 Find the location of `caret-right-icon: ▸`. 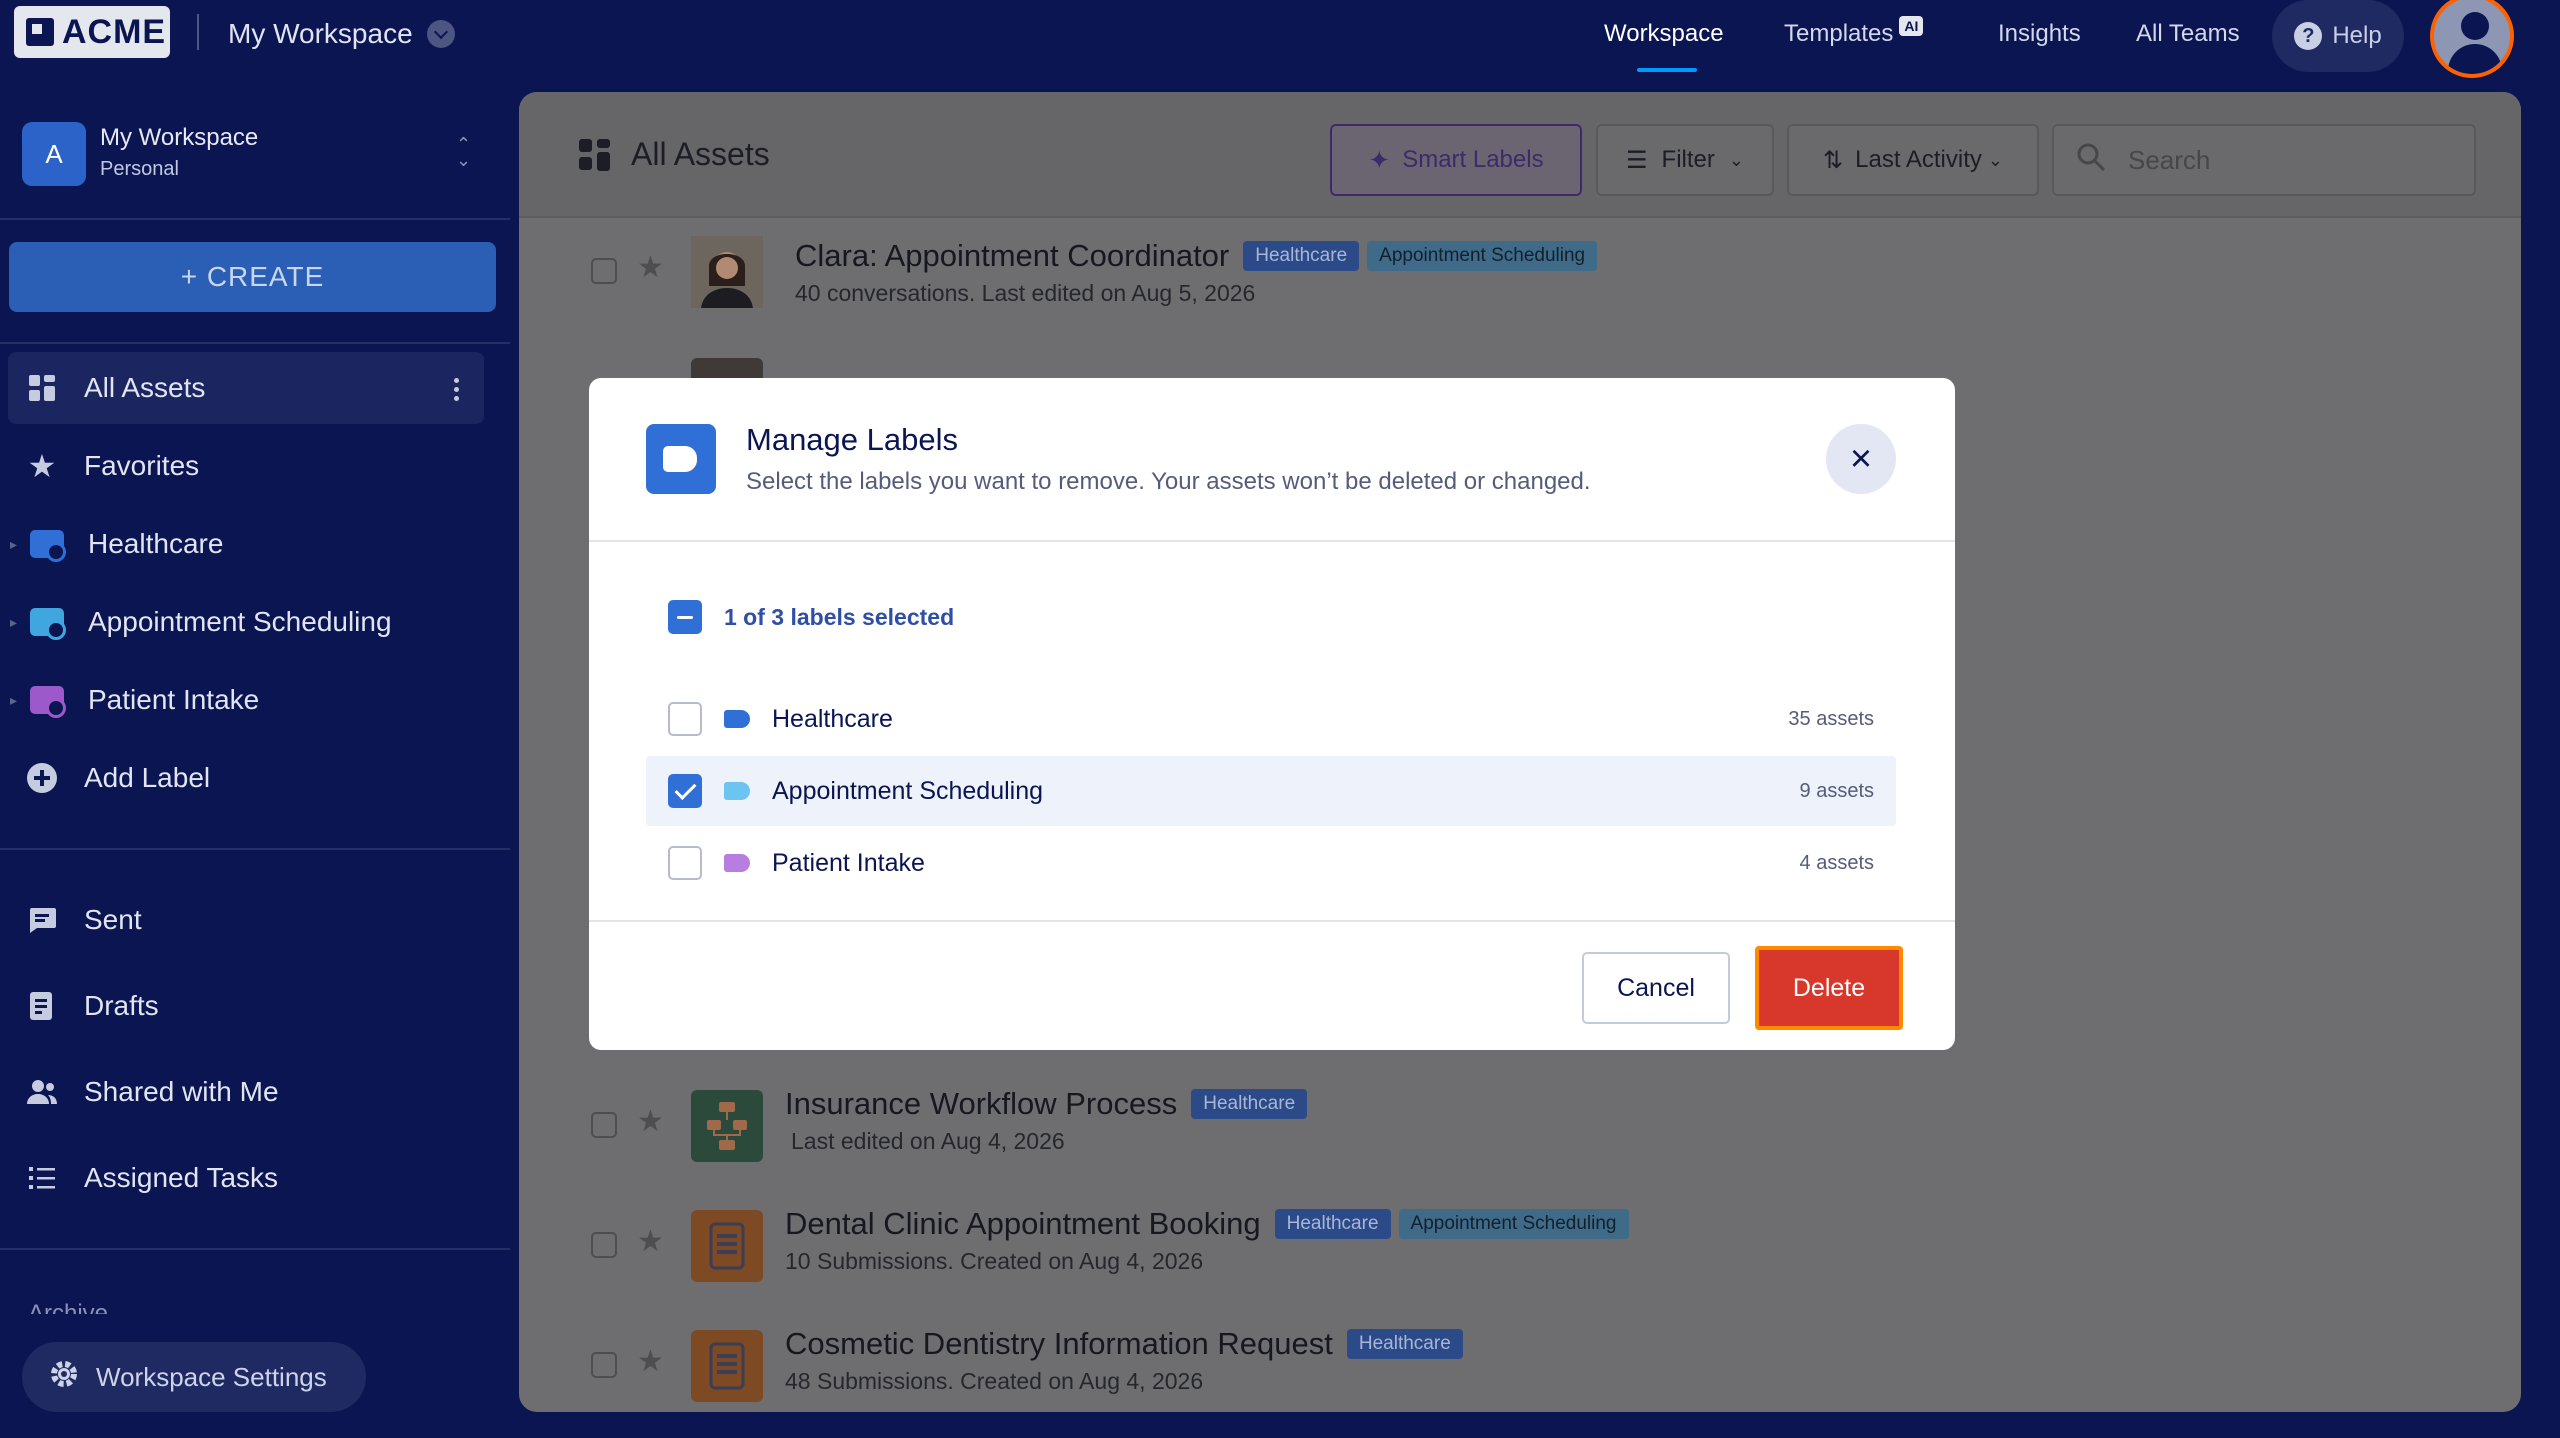

caret-right-icon: ▸ is located at coordinates (14, 621).